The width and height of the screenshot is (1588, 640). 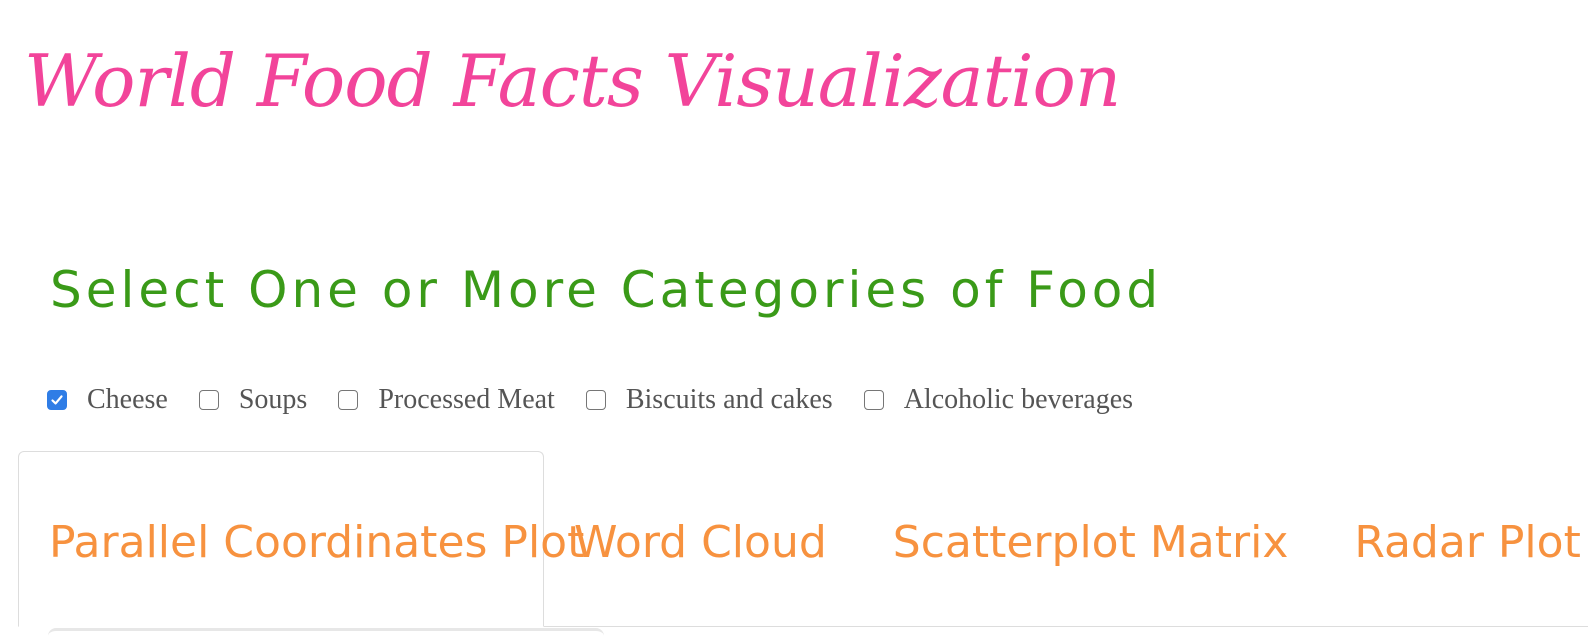 What do you see at coordinates (606, 290) in the screenshot?
I see `category-heading: Select One or More Categories of Food` at bounding box center [606, 290].